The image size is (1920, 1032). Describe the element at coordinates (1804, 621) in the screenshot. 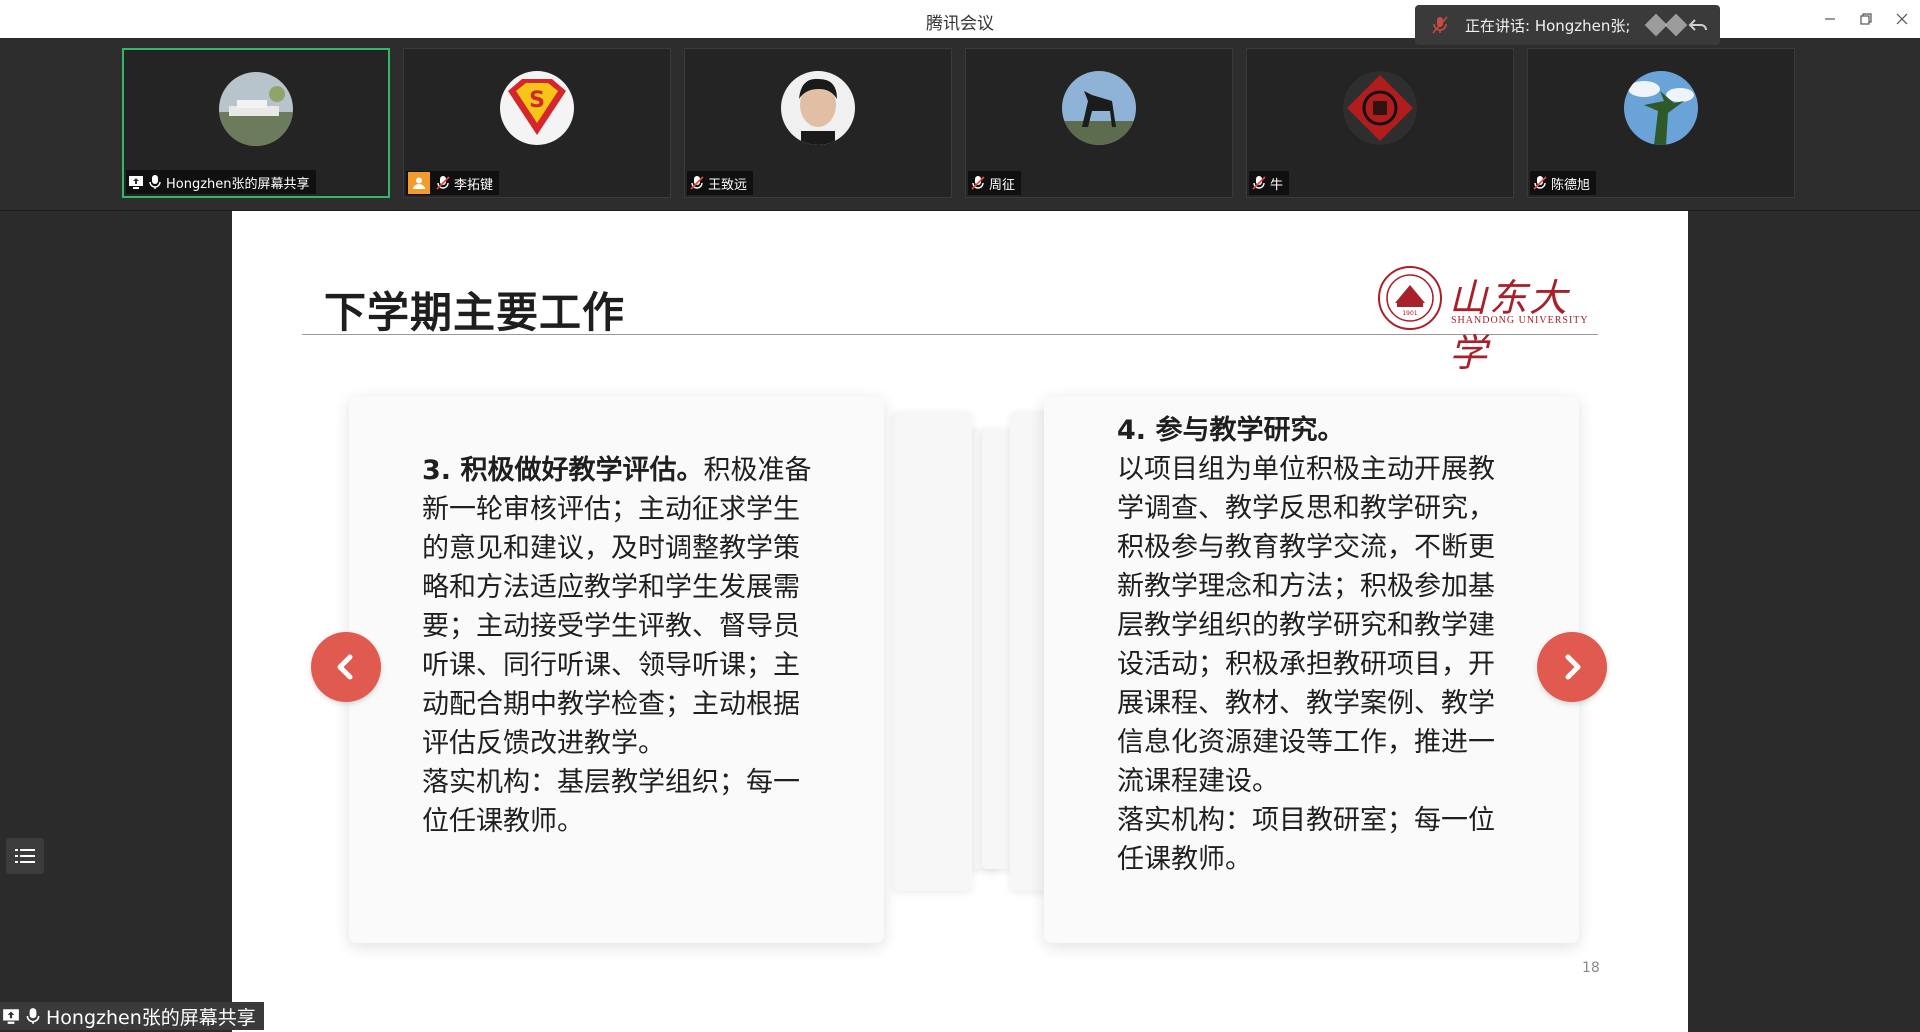

I see `stage-margin-right` at that location.